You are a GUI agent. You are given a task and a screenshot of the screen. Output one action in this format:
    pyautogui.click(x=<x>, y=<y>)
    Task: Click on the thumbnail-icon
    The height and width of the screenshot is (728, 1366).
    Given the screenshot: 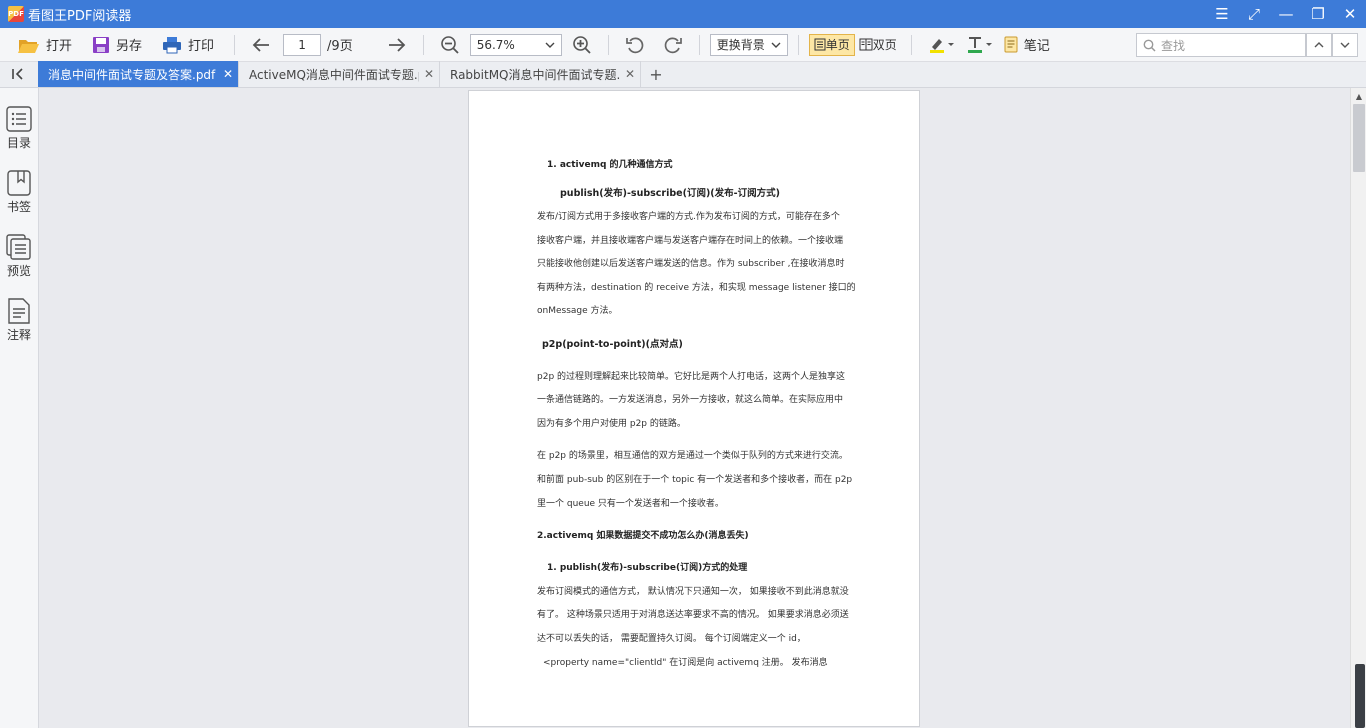 What is the action you would take?
    pyautogui.click(x=18, y=247)
    